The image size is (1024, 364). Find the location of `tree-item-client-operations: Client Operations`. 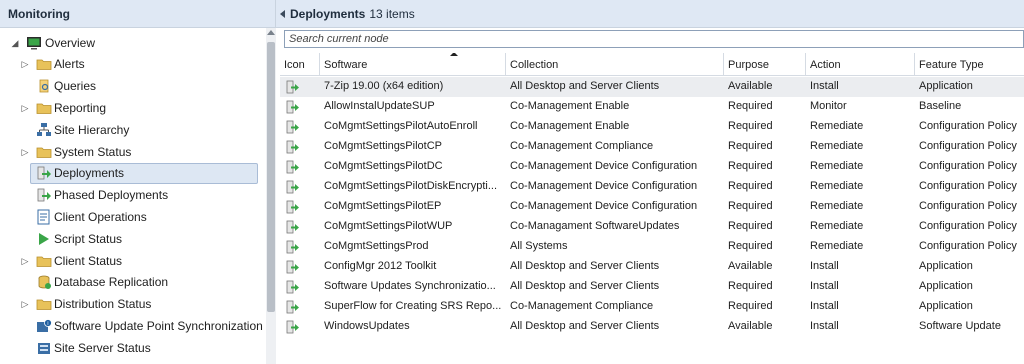

tree-item-client-operations: Client Operations is located at coordinates (133, 216).